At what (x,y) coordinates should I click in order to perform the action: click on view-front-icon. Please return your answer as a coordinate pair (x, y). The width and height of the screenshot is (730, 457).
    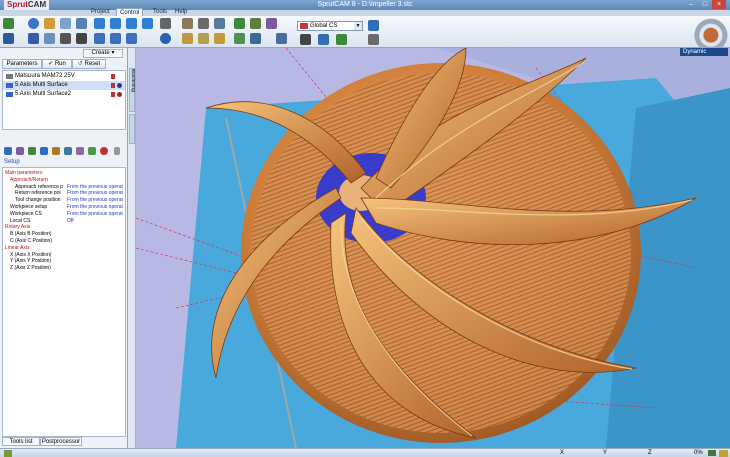
    Looking at the image, I should click on (115, 23).